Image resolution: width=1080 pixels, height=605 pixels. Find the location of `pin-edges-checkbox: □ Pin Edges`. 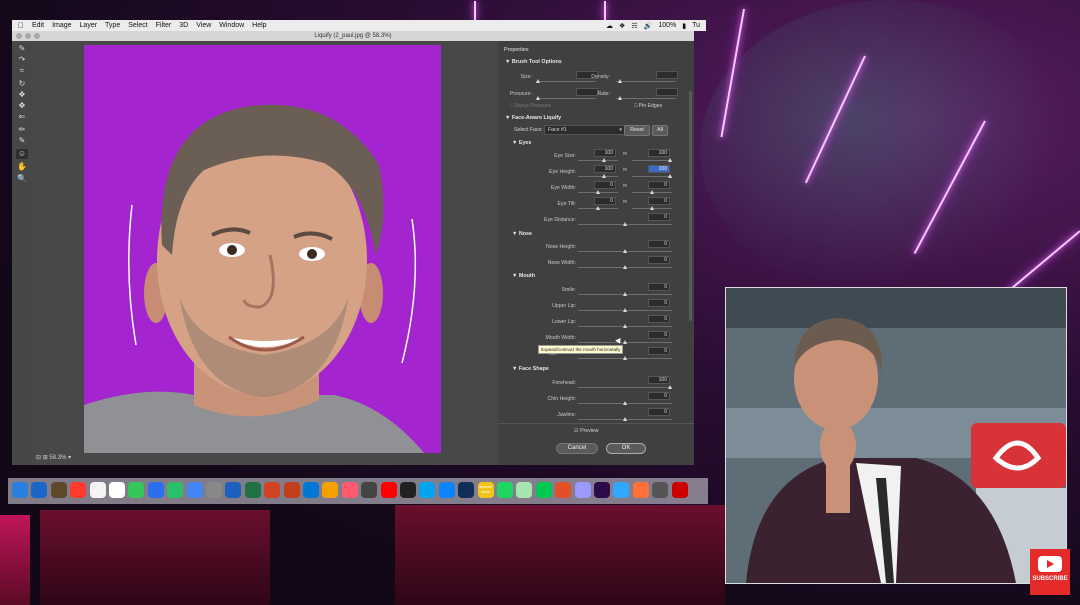

pin-edges-checkbox: □ Pin Edges is located at coordinates (648, 106).